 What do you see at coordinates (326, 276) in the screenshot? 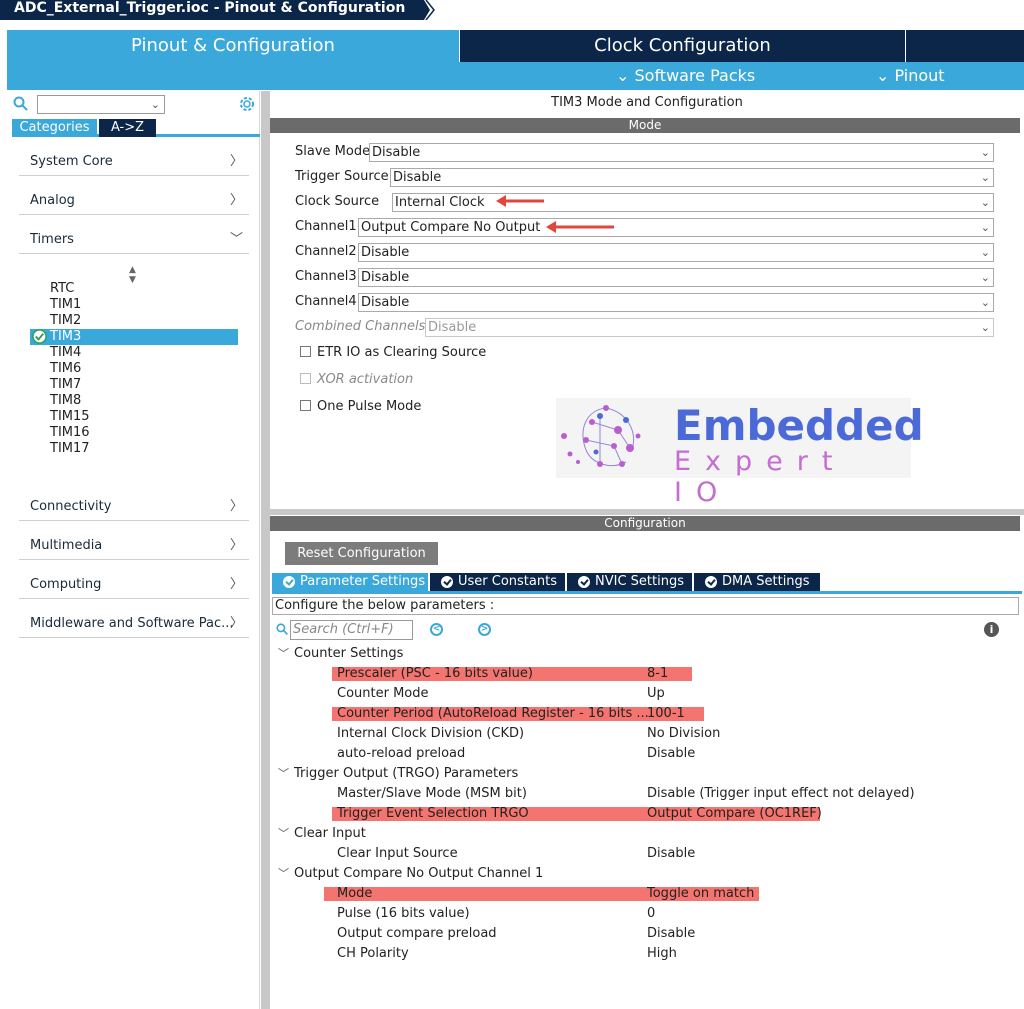
I see `channel3-label: Channel3` at bounding box center [326, 276].